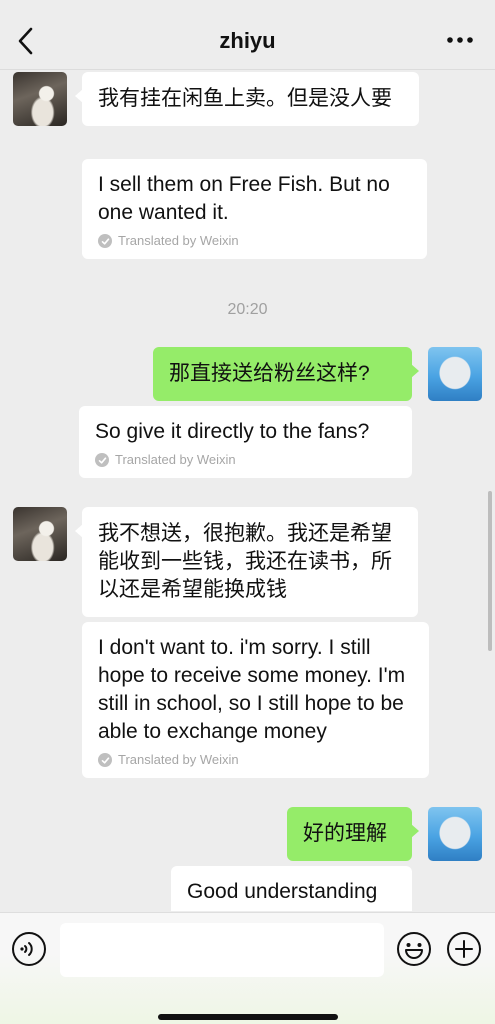  Describe the element at coordinates (282, 891) in the screenshot. I see `translation-text: Good understanding` at that location.